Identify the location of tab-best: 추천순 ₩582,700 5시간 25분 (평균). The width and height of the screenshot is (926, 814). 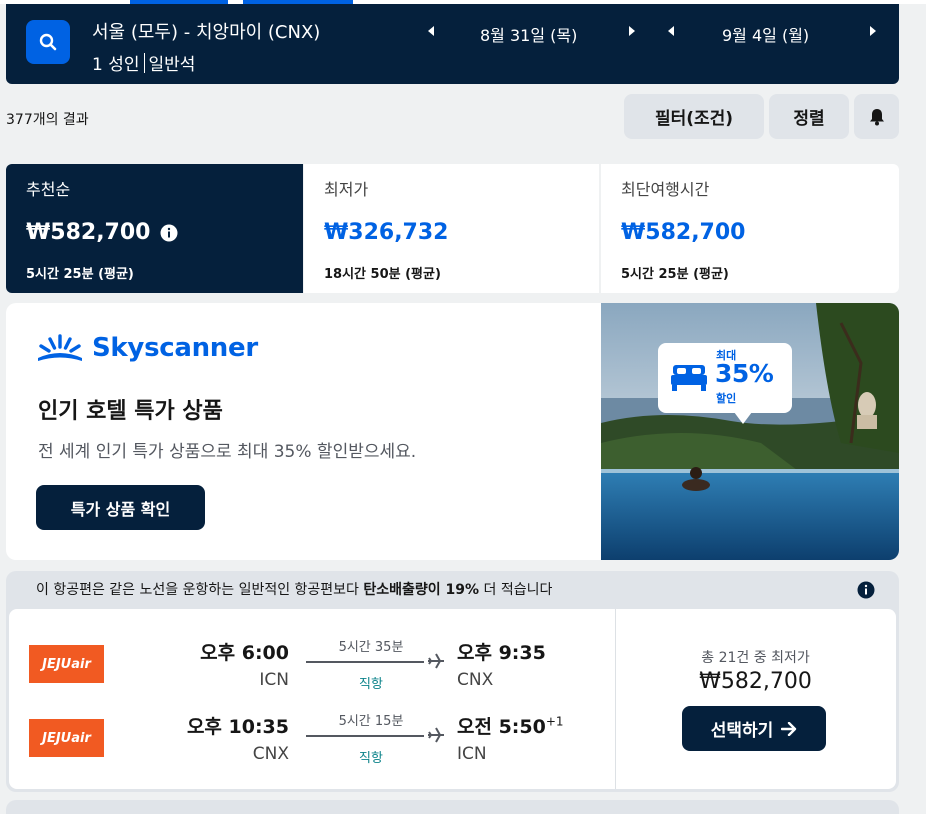
(154, 228).